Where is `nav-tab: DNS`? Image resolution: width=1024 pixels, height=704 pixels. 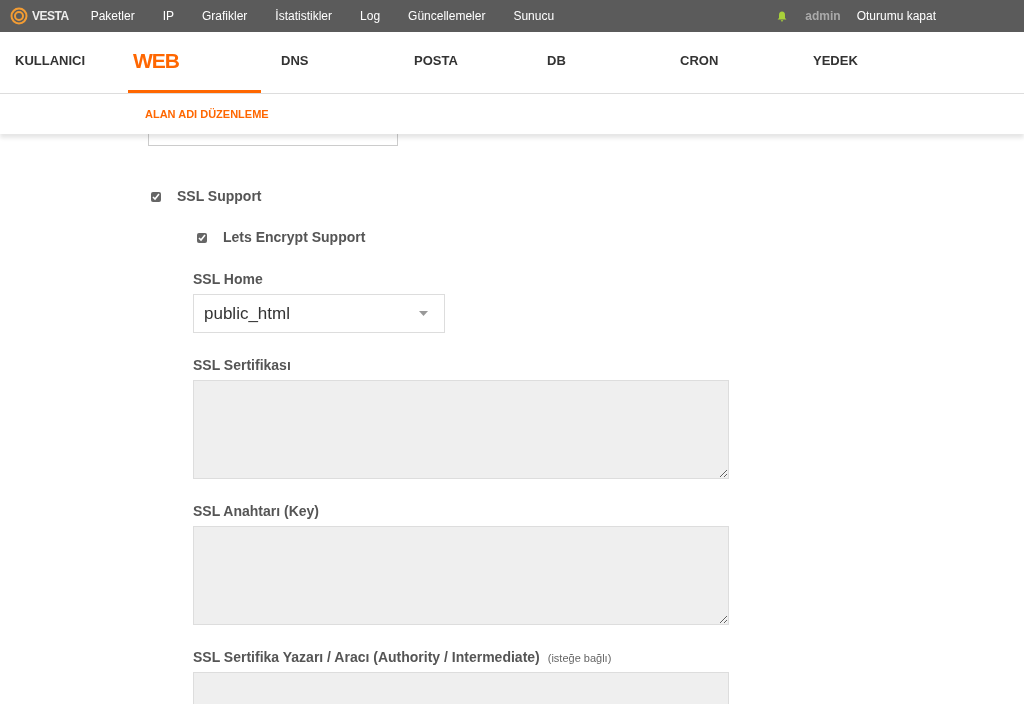 nav-tab: DNS is located at coordinates (332, 62).